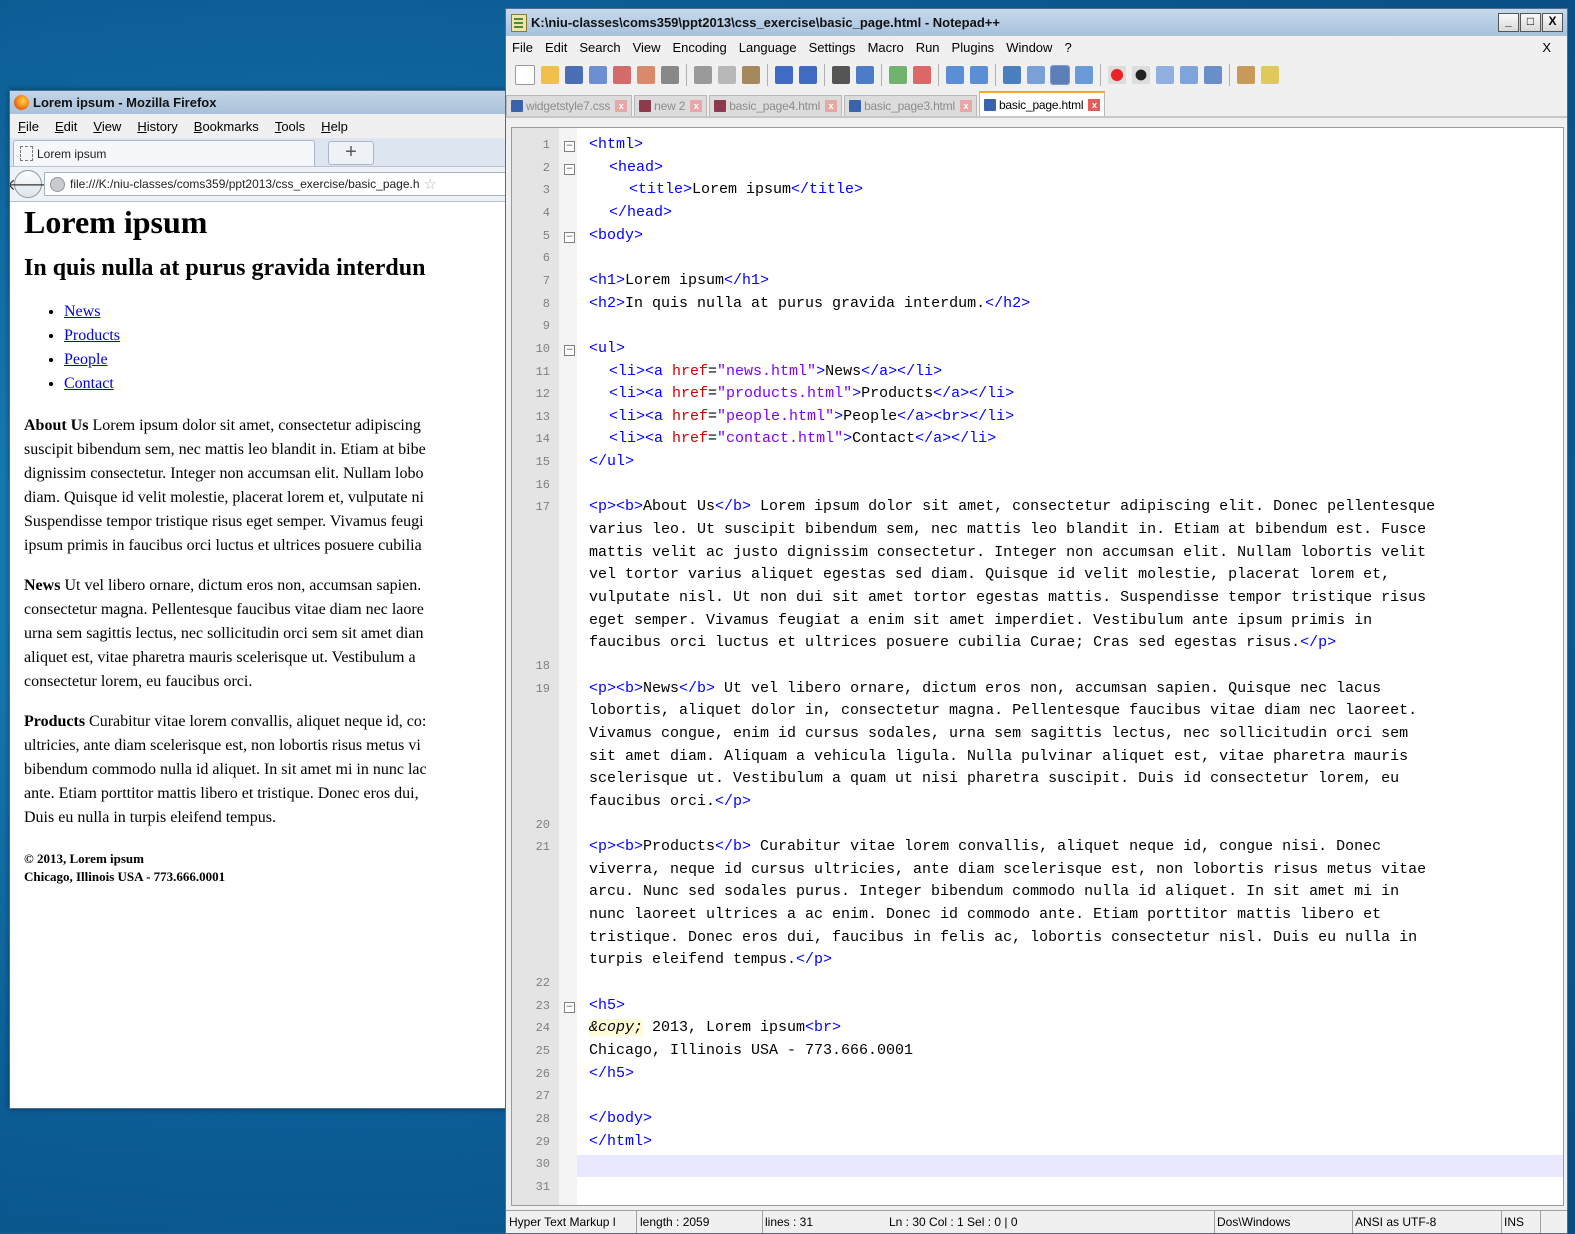 The image size is (1575, 1234). What do you see at coordinates (1060, 75) in the screenshot?
I see `indent-guide-icon` at bounding box center [1060, 75].